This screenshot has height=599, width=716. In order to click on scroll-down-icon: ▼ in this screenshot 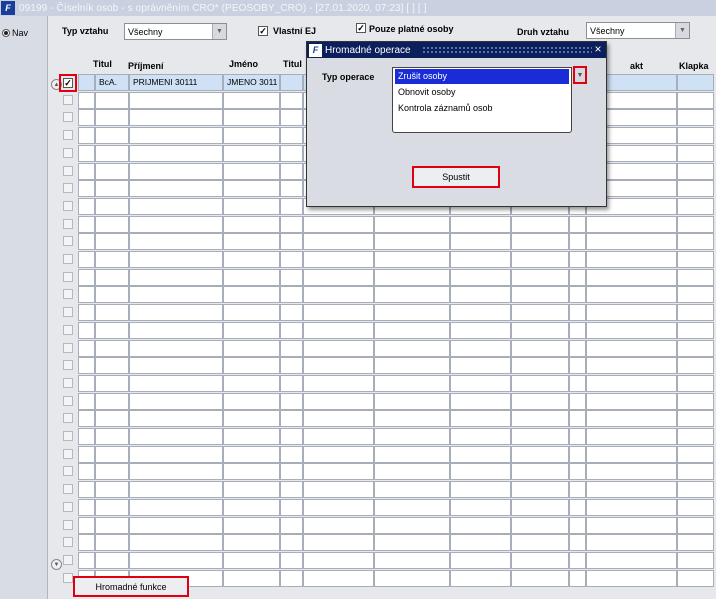, I will do `click(56, 564)`.